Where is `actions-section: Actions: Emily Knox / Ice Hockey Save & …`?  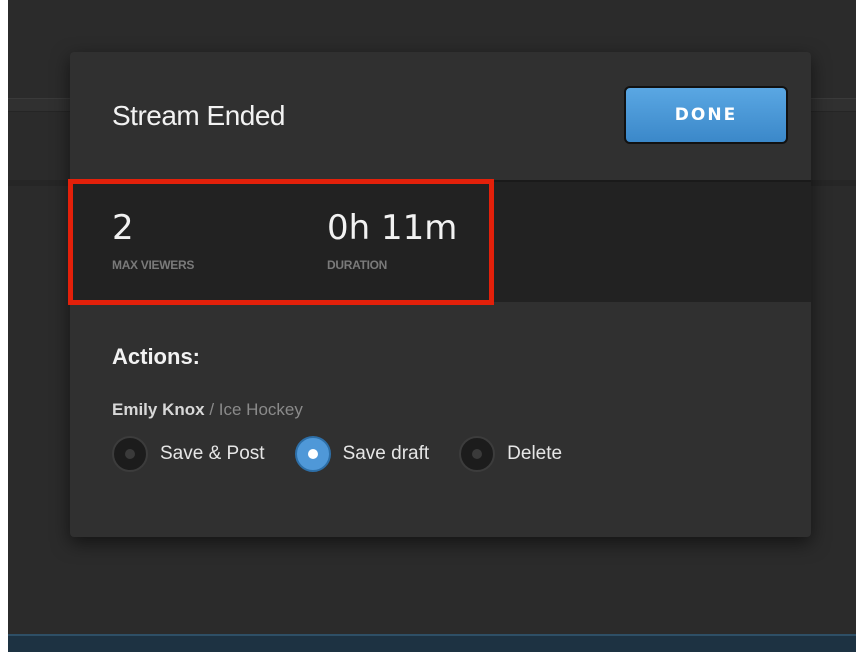
actions-section: Actions: Emily Knox / Ice Hockey Save & … is located at coordinates (352, 408).